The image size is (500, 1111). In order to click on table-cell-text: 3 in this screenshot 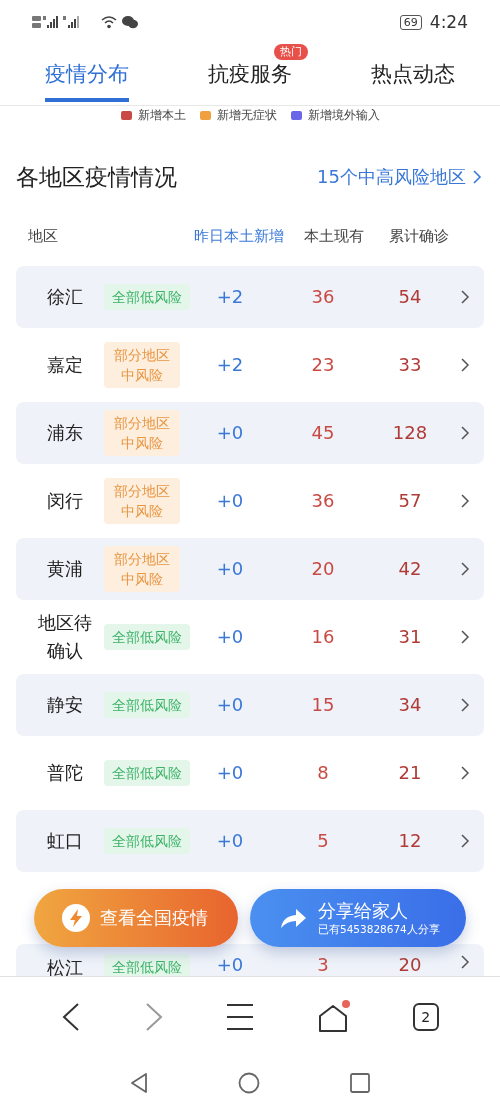, I will do `click(323, 964)`.